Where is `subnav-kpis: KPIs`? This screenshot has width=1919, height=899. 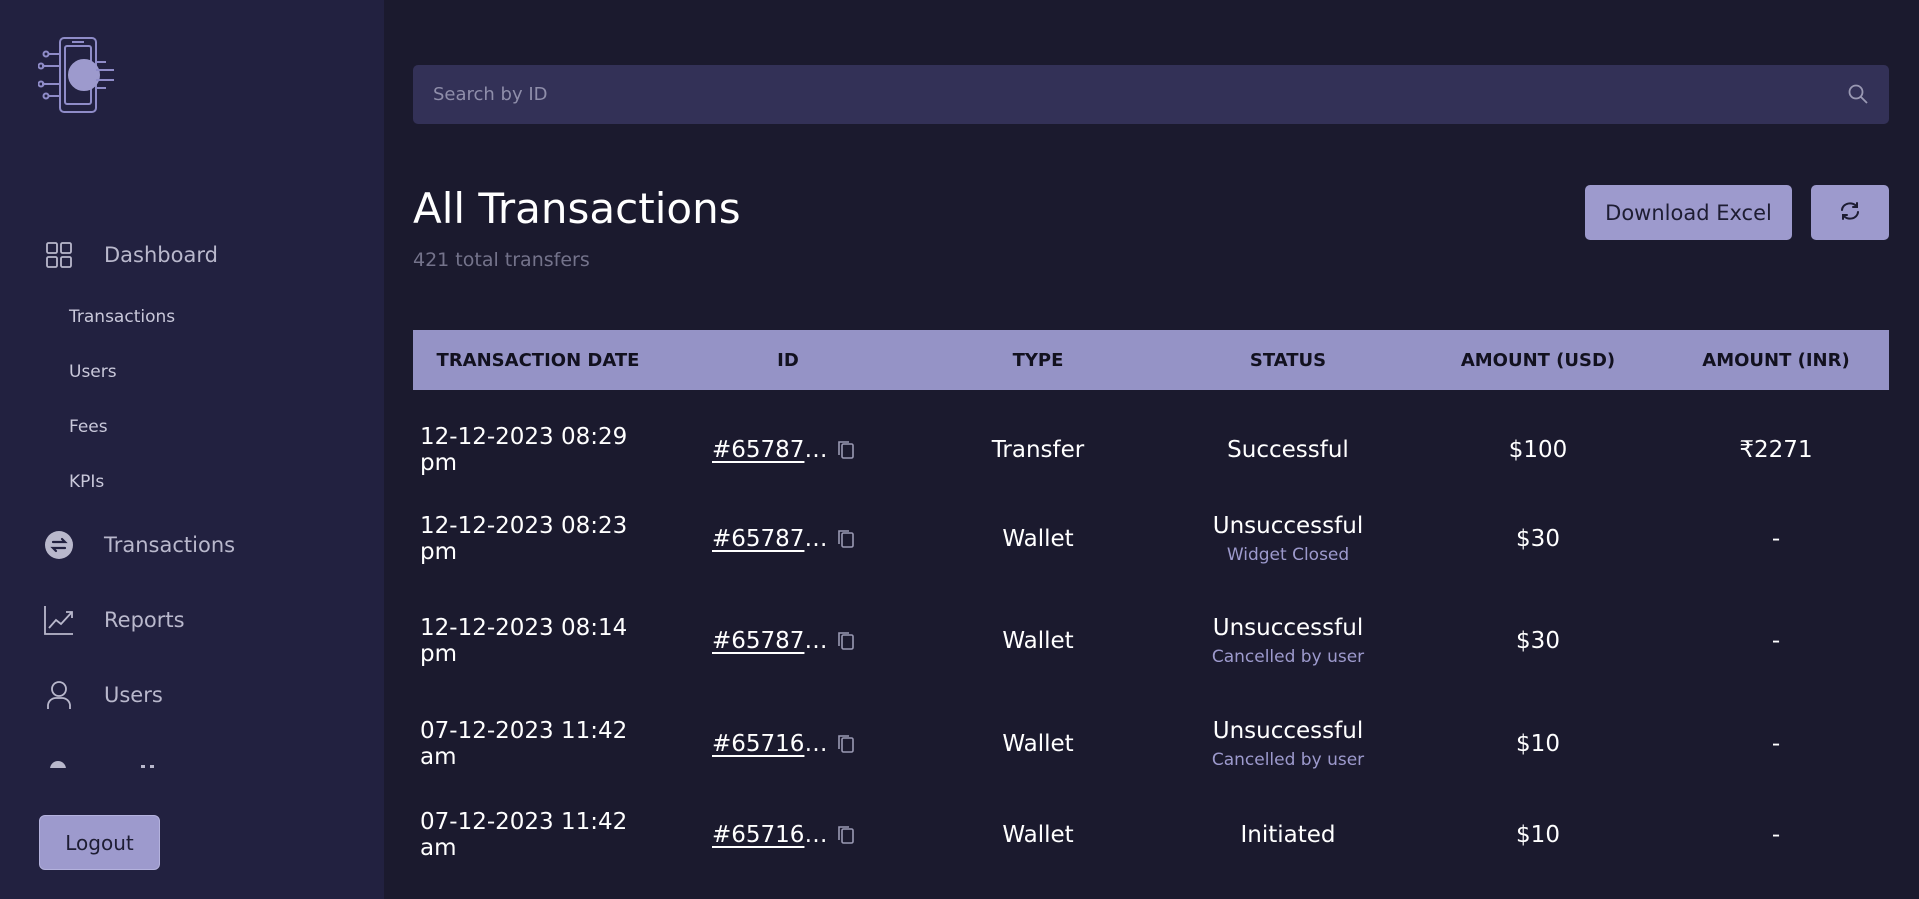
subnav-kpis: KPIs is located at coordinates (86, 482).